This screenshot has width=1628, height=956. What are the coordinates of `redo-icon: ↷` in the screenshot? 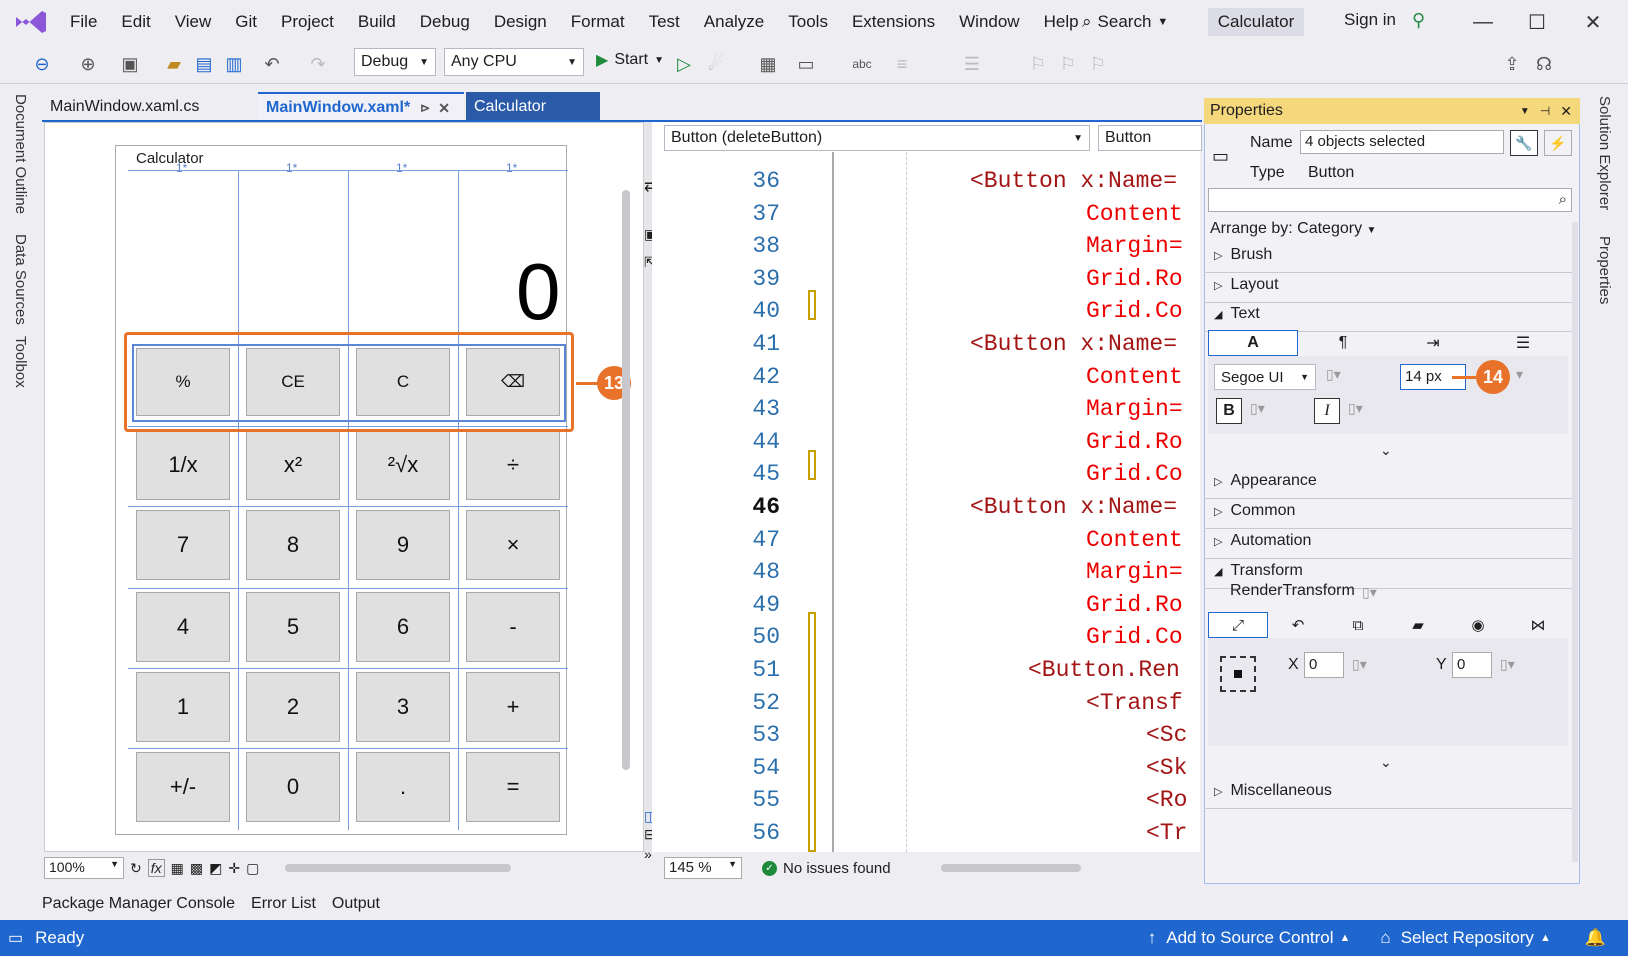 It's located at (318, 64).